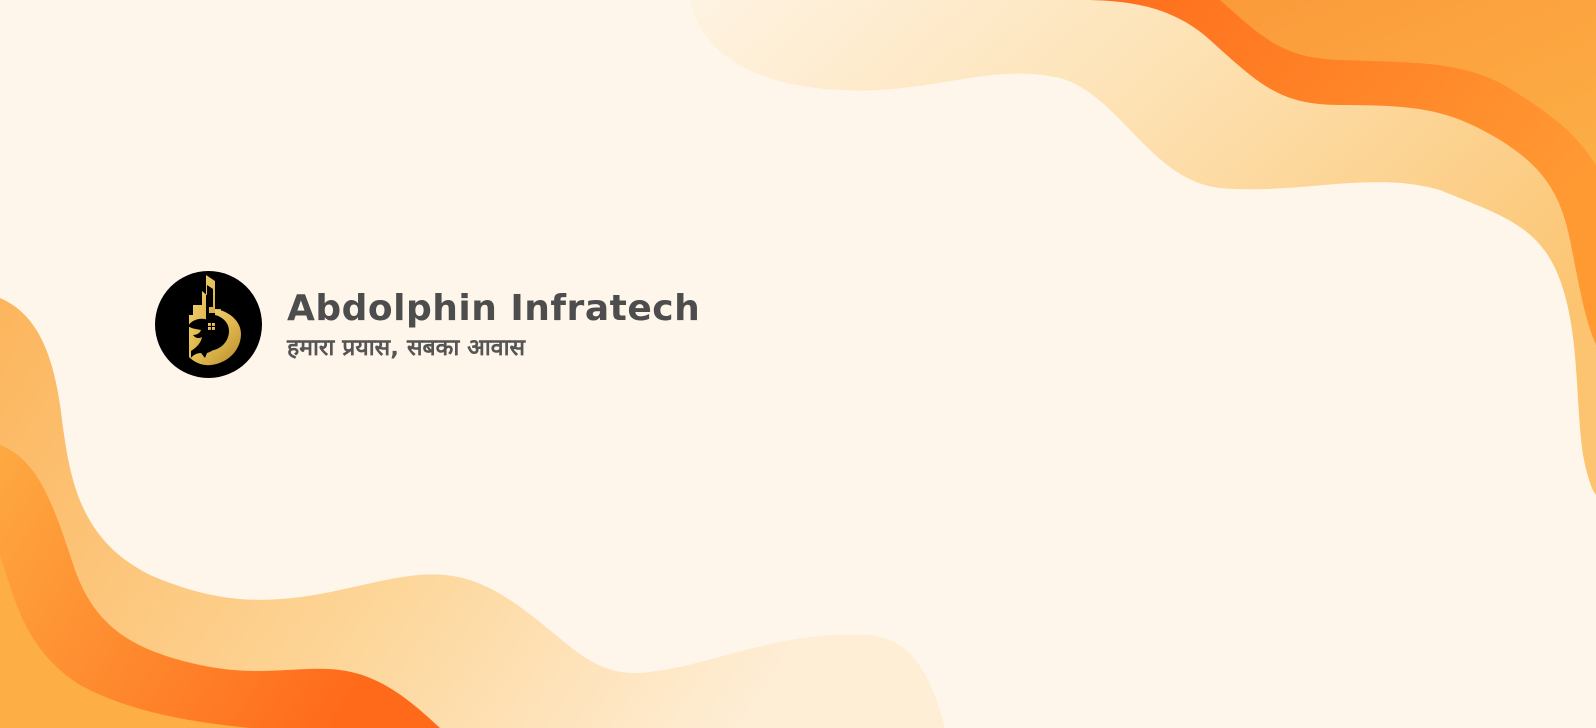 The height and width of the screenshot is (728, 1596). I want to click on company-name: Abdolphin Infratech, so click(494, 308).